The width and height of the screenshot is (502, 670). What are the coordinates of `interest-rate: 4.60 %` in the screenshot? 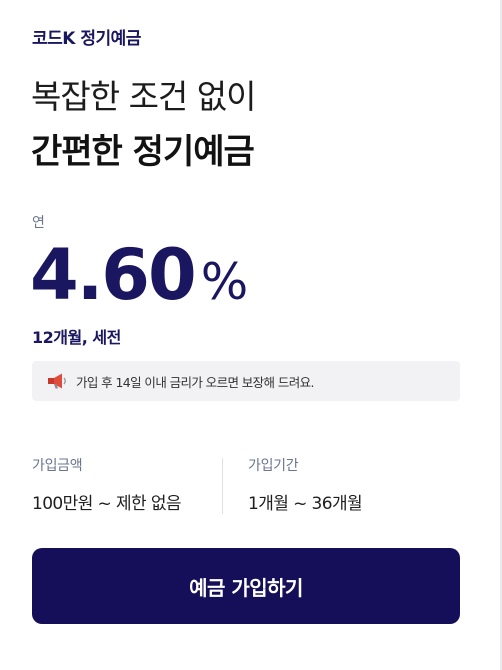 It's located at (139, 275).